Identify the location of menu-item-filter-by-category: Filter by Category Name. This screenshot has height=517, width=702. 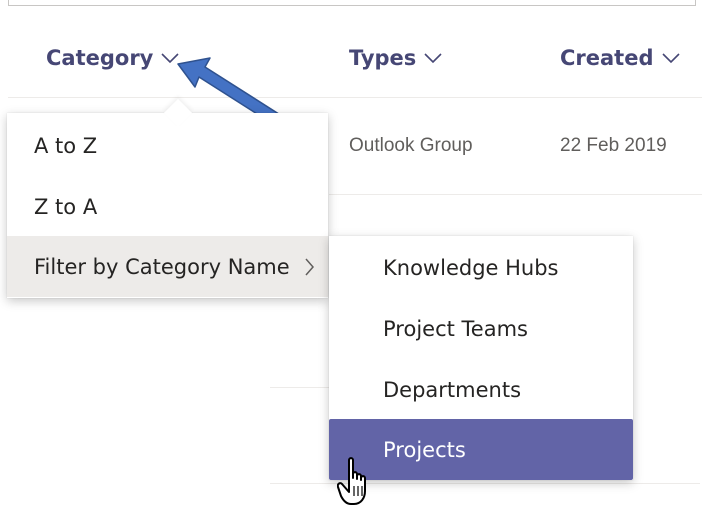
(167, 266).